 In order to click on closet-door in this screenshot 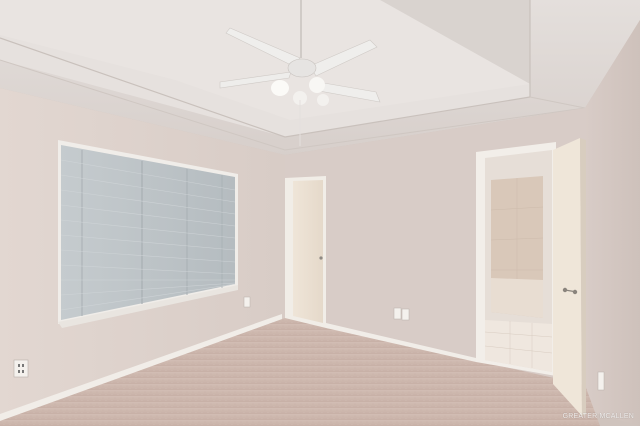, I will do `click(305, 252)`.